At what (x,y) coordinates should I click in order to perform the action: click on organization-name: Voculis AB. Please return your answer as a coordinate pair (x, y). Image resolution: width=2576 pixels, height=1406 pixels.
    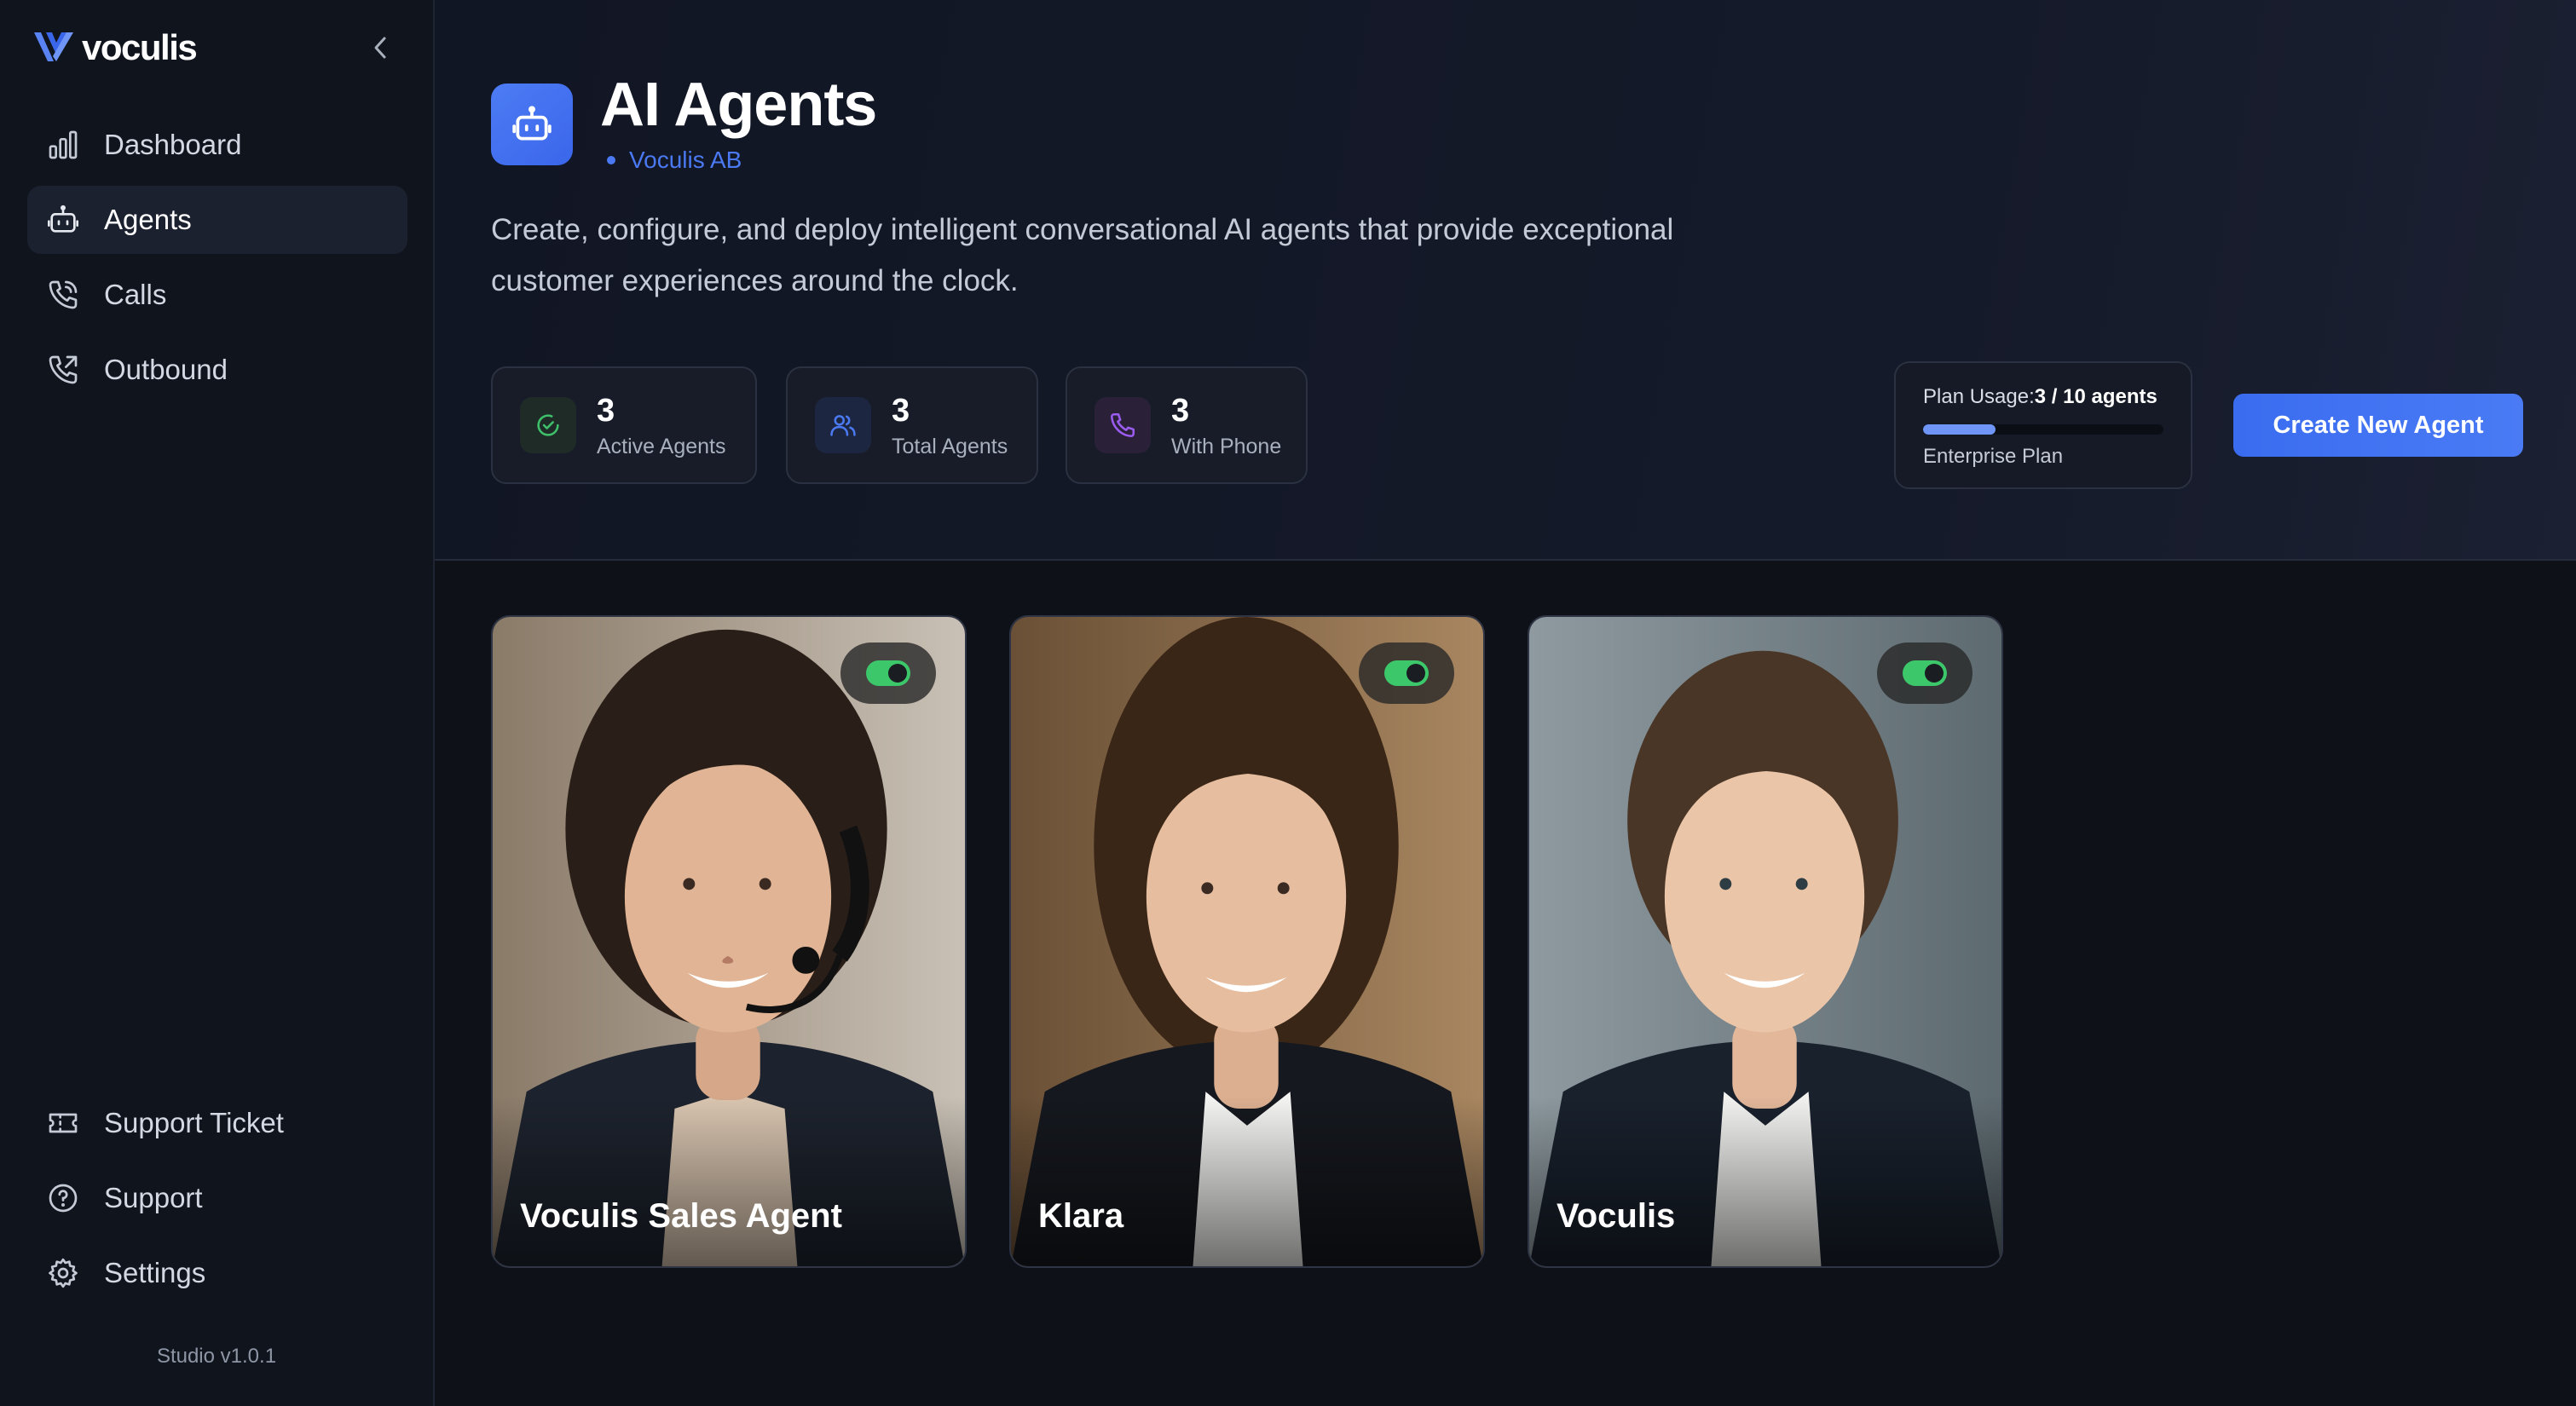
    Looking at the image, I should click on (685, 160).